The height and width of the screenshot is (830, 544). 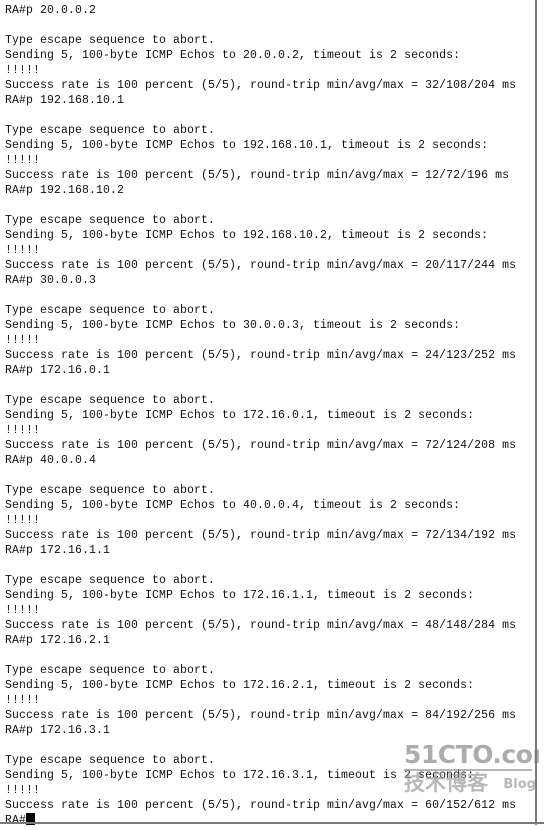 I want to click on console-line: RA#p 30.0.0.3, so click(x=51, y=280).